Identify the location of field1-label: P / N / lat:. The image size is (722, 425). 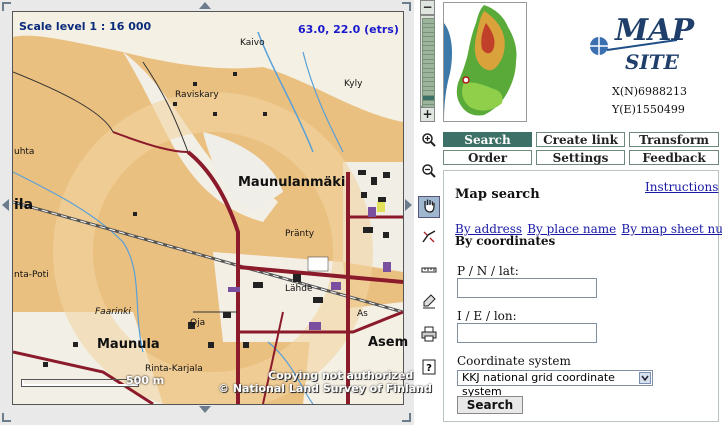
(488, 271).